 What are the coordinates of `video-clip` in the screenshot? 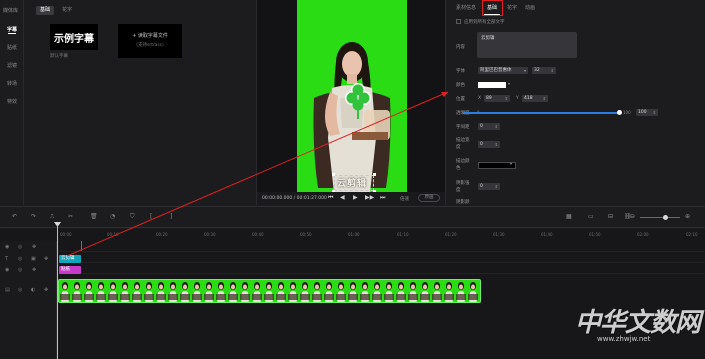 It's located at (269, 291).